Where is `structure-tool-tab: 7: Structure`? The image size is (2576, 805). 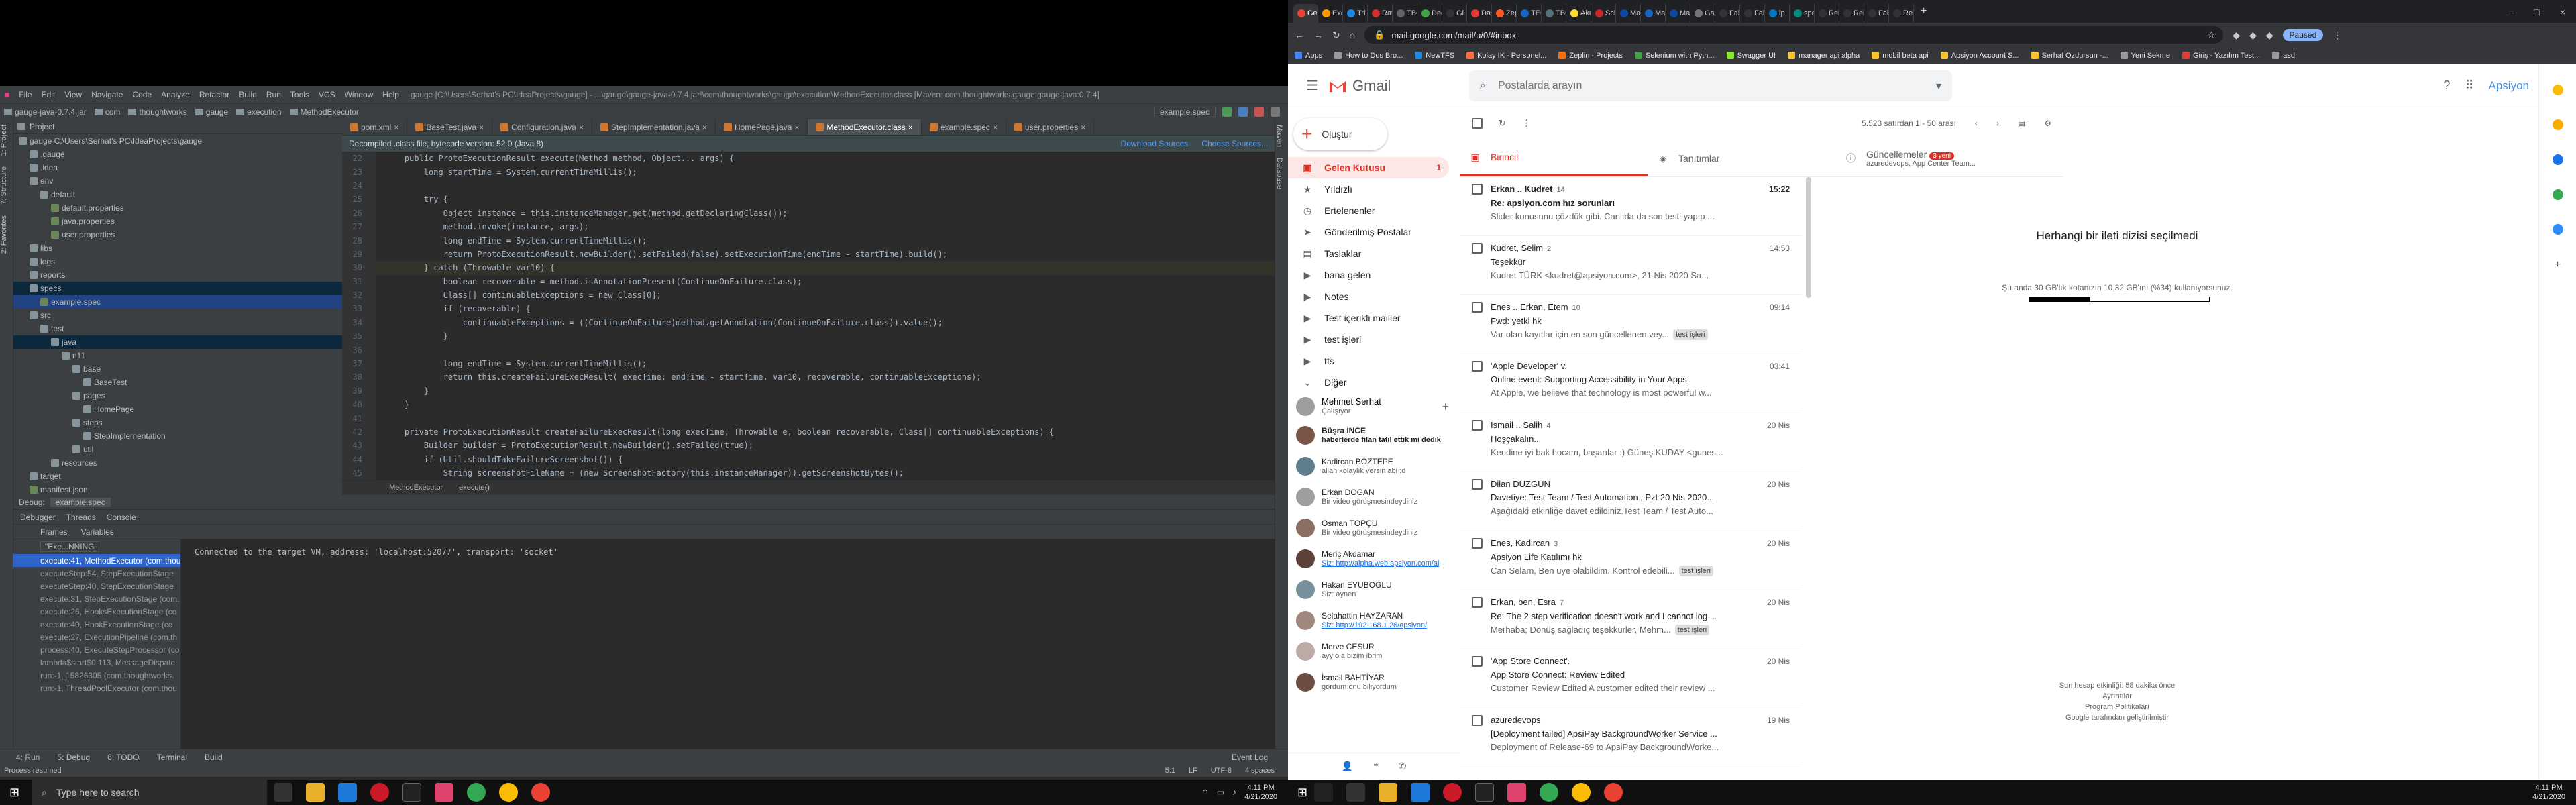 structure-tool-tab: 7: Structure is located at coordinates (4, 185).